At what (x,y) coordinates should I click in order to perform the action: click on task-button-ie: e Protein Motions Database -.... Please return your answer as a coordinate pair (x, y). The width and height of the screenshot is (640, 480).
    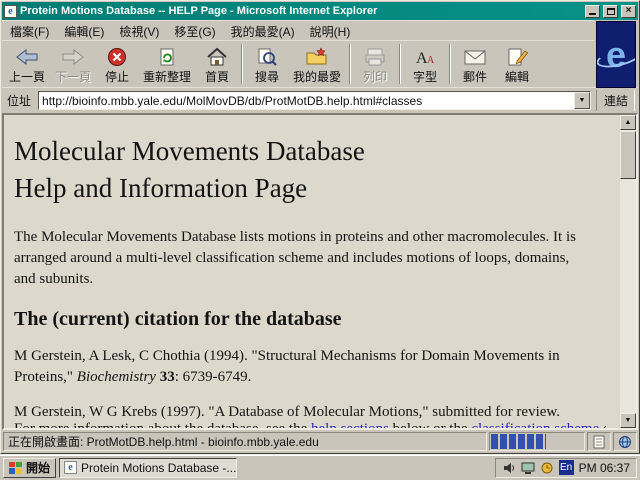
    Looking at the image, I should click on (148, 467).